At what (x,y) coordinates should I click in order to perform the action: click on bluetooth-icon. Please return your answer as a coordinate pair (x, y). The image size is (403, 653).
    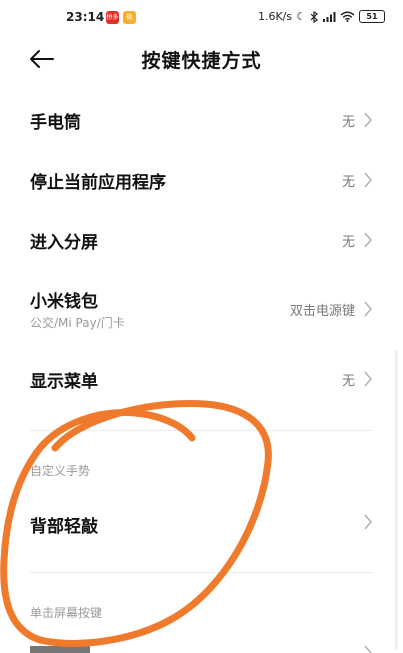
    Looking at the image, I should click on (314, 16).